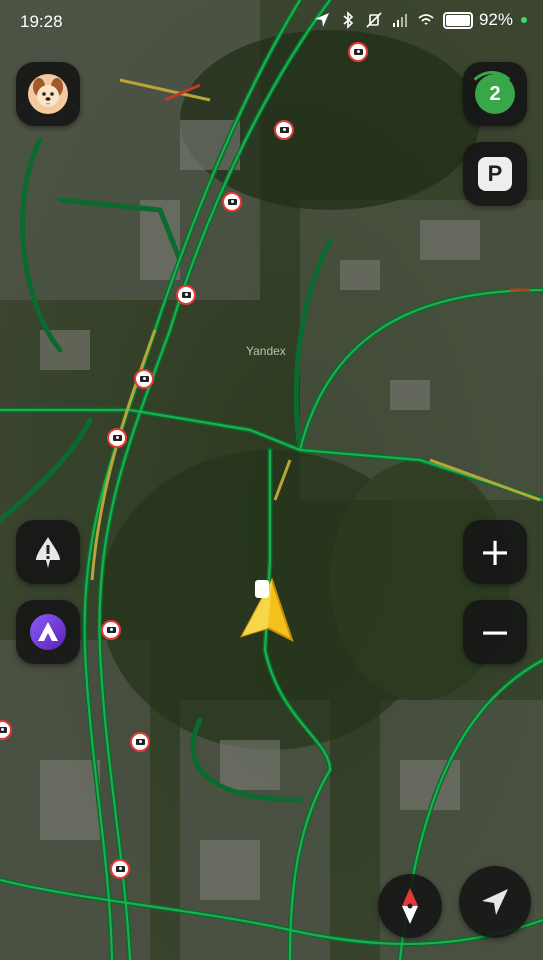 The width and height of the screenshot is (543, 960). I want to click on status-time: 19:28, so click(41, 21).